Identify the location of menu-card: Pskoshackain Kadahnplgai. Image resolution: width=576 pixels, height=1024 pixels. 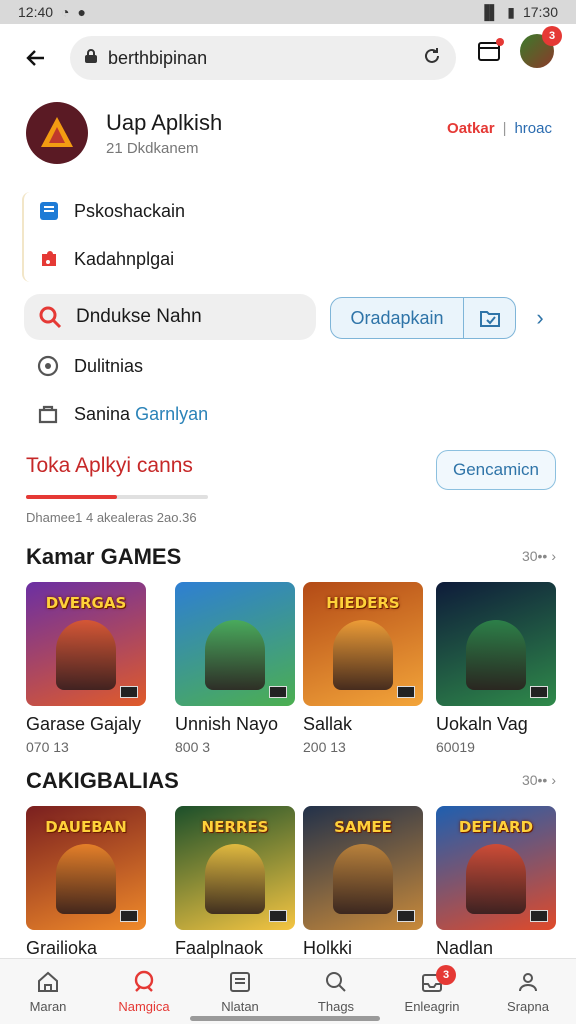
(172, 237).